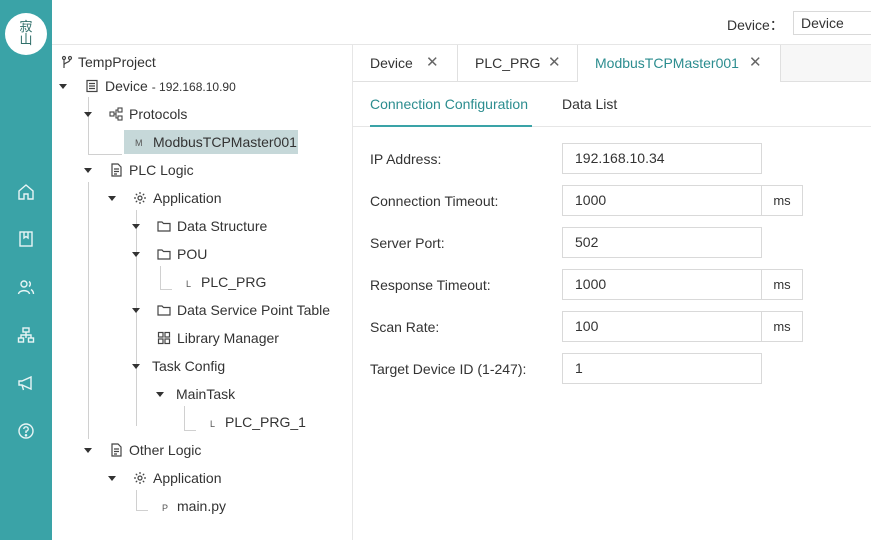  Describe the element at coordinates (225, 142) in the screenshot. I see `modbus-label: ModbusTCPMaster001` at that location.